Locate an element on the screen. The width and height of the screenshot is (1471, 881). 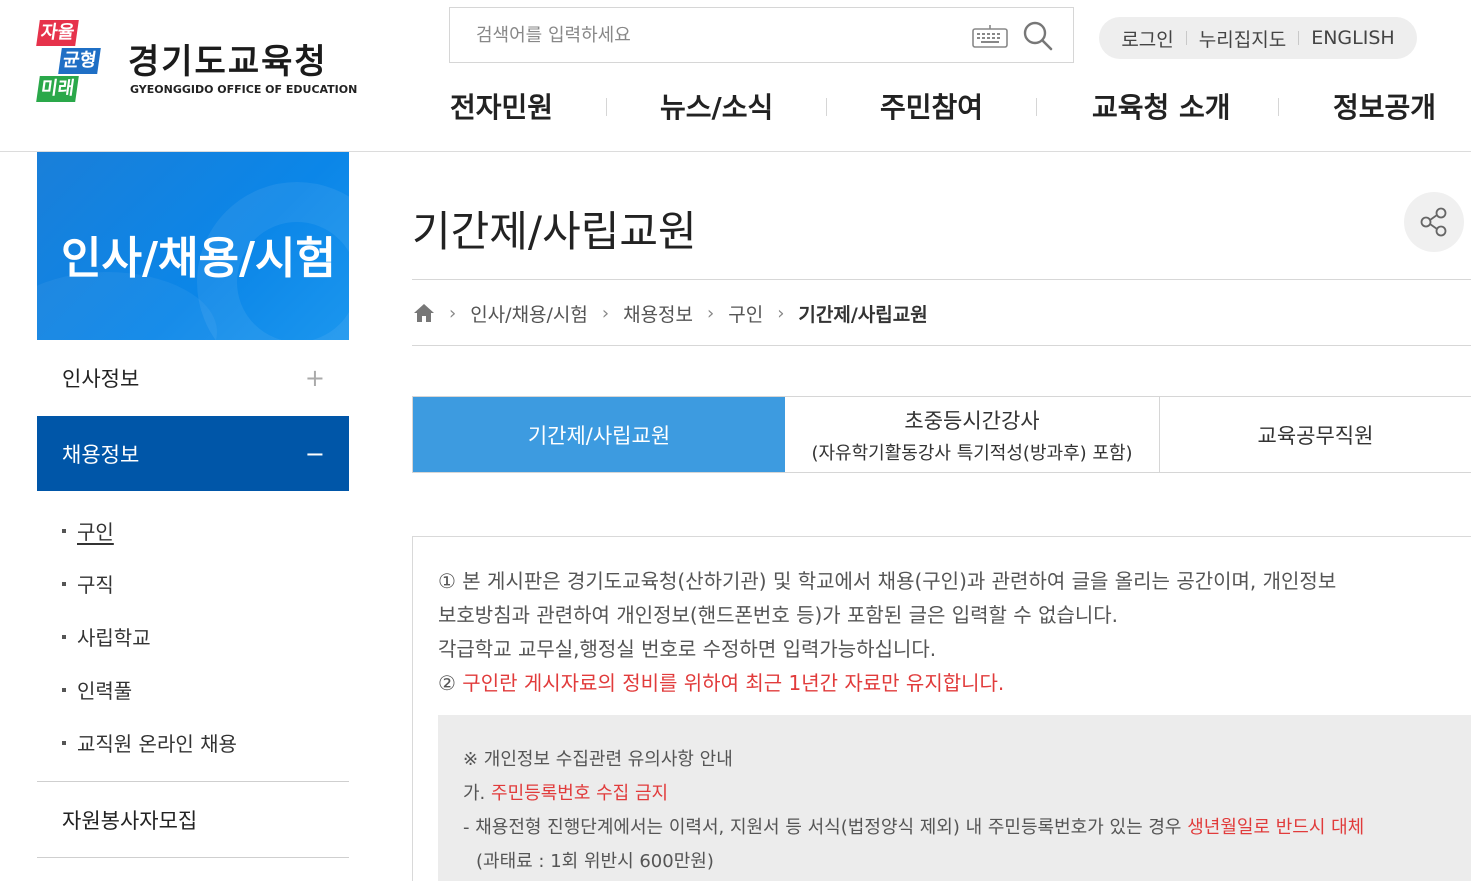
logo-title: 경기도교육청 is located at coordinates (228, 62).